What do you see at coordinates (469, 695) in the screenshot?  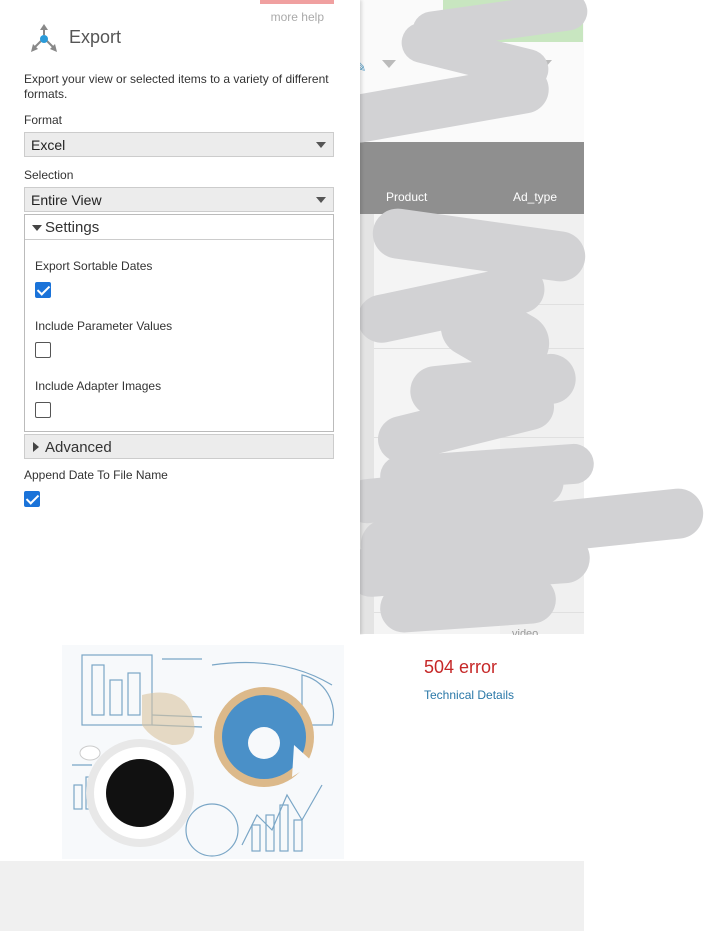 I see `technical-details-link: Technical Details` at bounding box center [469, 695].